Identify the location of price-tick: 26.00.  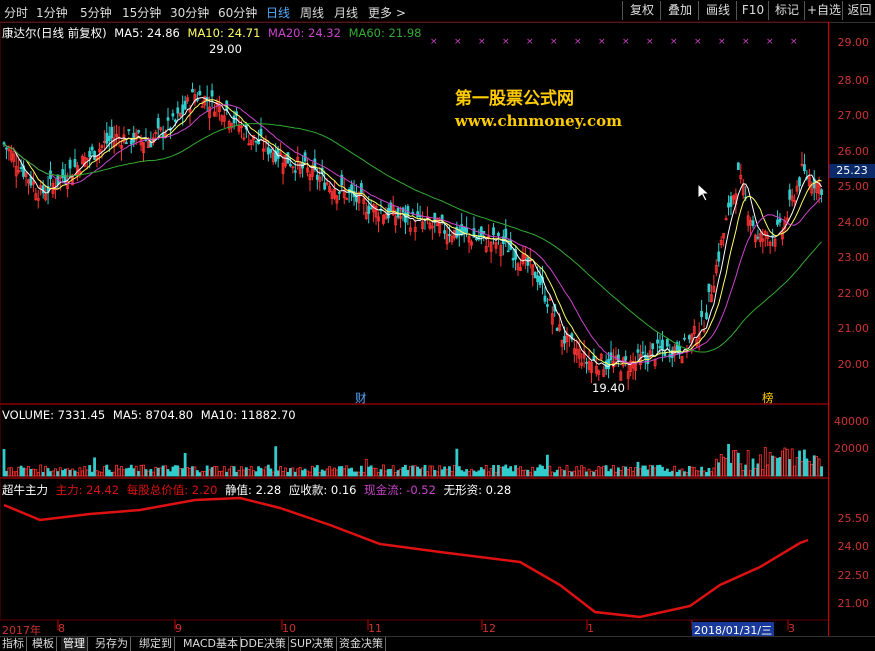
(853, 151).